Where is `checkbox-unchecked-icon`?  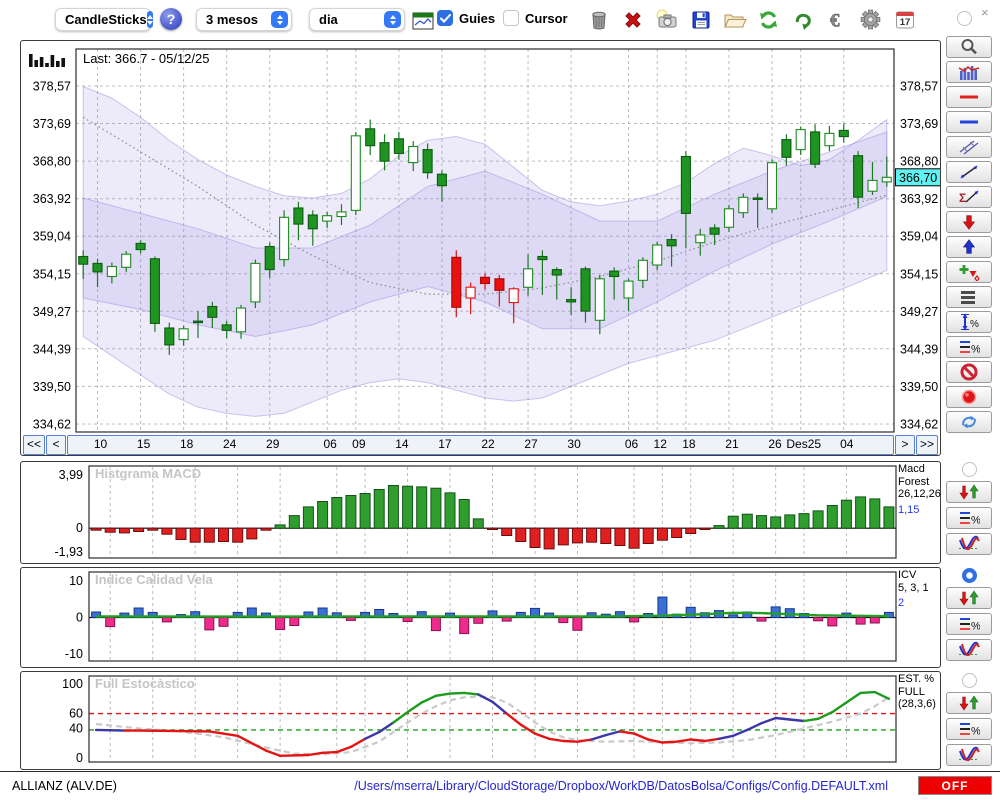
checkbox-unchecked-icon is located at coordinates (511, 18).